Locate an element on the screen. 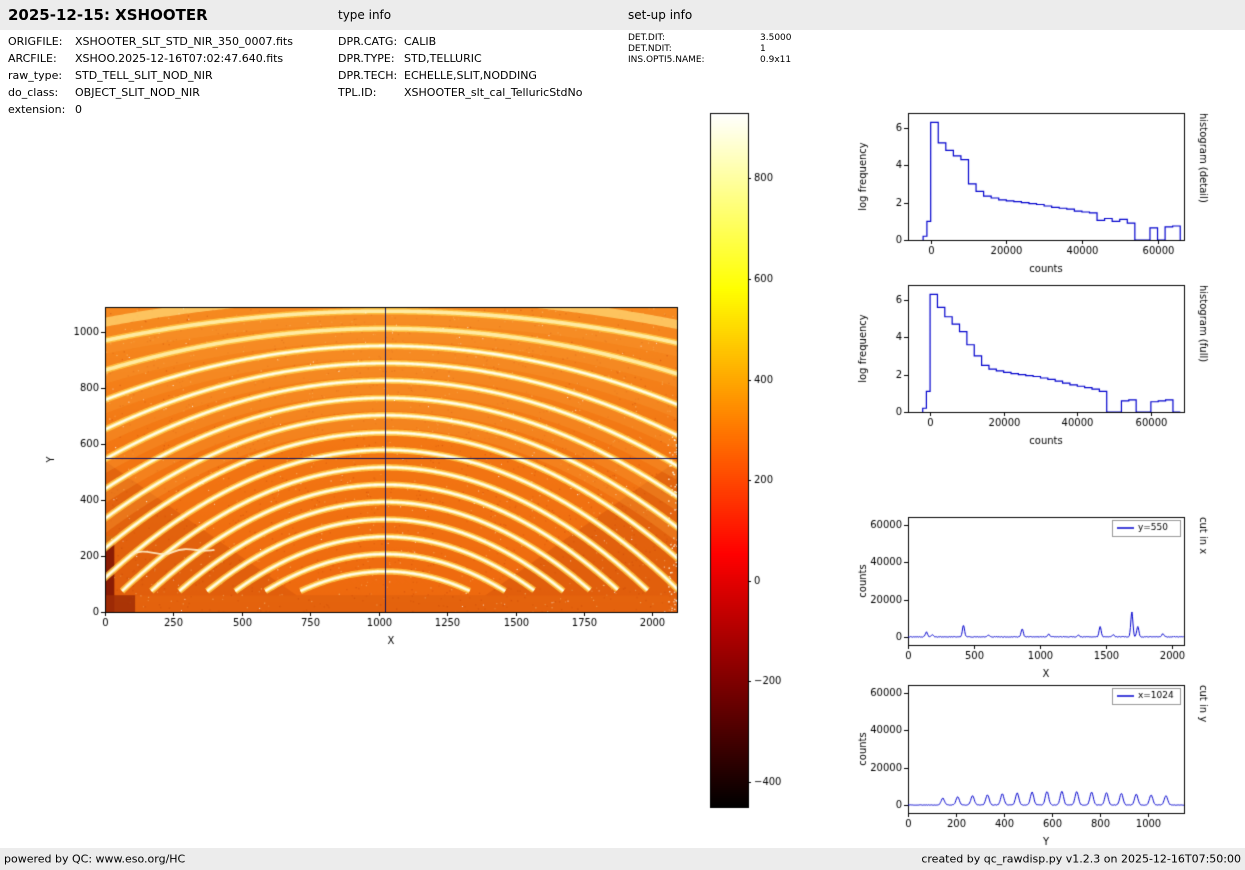 This screenshot has width=1245, height=870. footer-left-text: powered by QC: www.eso.org/HC is located at coordinates (95, 859).